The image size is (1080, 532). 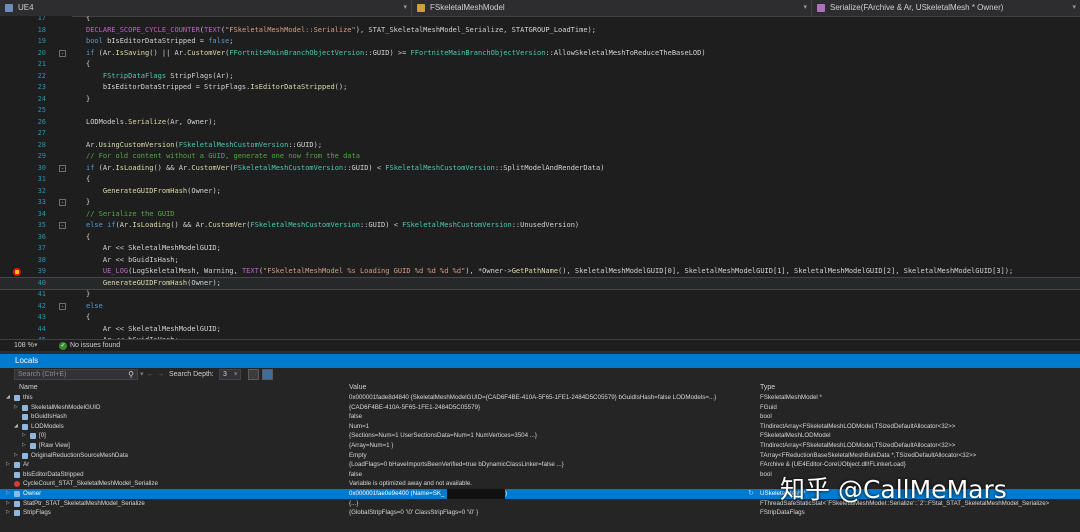 I want to click on code-line: 26 LODModels.Serialize(Ar, Owner);, so click(x=540, y=123).